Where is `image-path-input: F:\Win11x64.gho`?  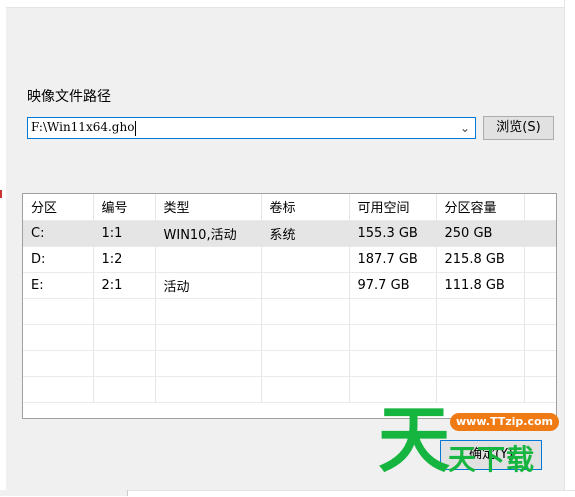 image-path-input: F:\Win11x64.gho is located at coordinates (82, 127).